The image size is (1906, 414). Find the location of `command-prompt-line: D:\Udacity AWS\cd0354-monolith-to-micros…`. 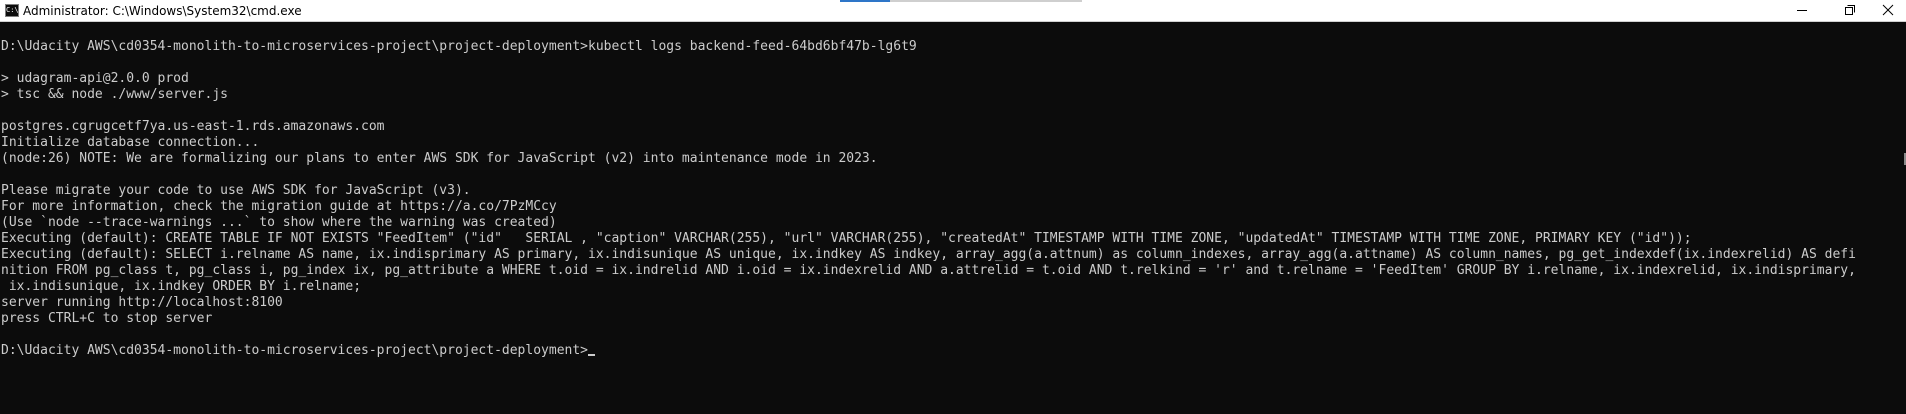

command-prompt-line: D:\Udacity AWS\cd0354-monolith-to-micros… is located at coordinates (948, 351).